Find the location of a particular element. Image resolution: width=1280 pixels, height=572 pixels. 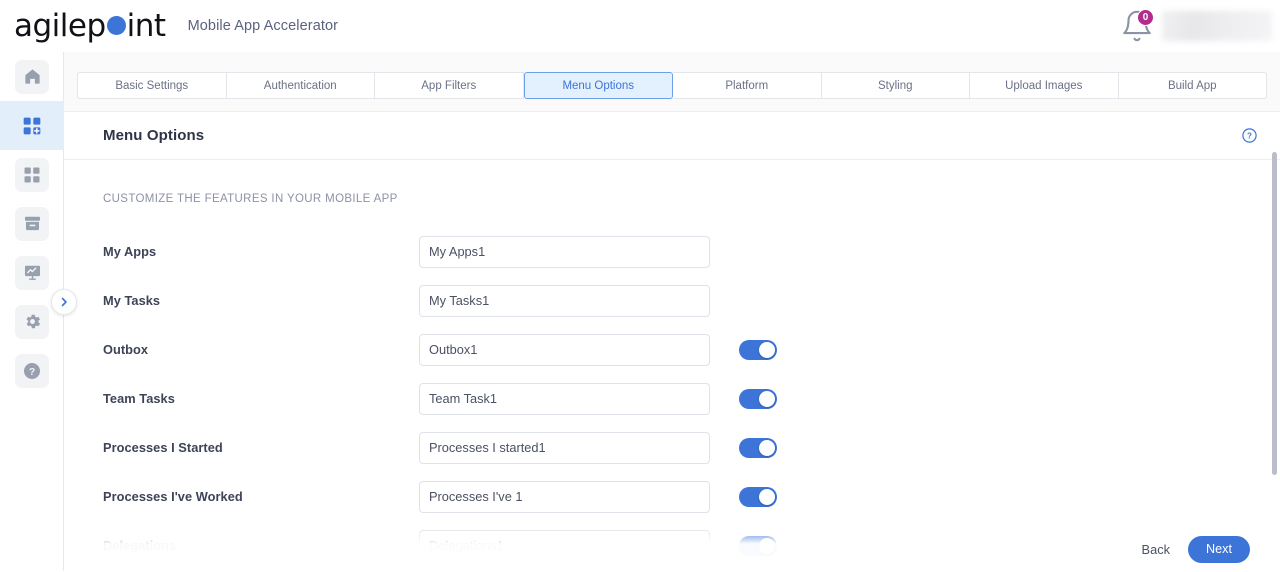

menu-row-toggle-team-tasks is located at coordinates (758, 399).